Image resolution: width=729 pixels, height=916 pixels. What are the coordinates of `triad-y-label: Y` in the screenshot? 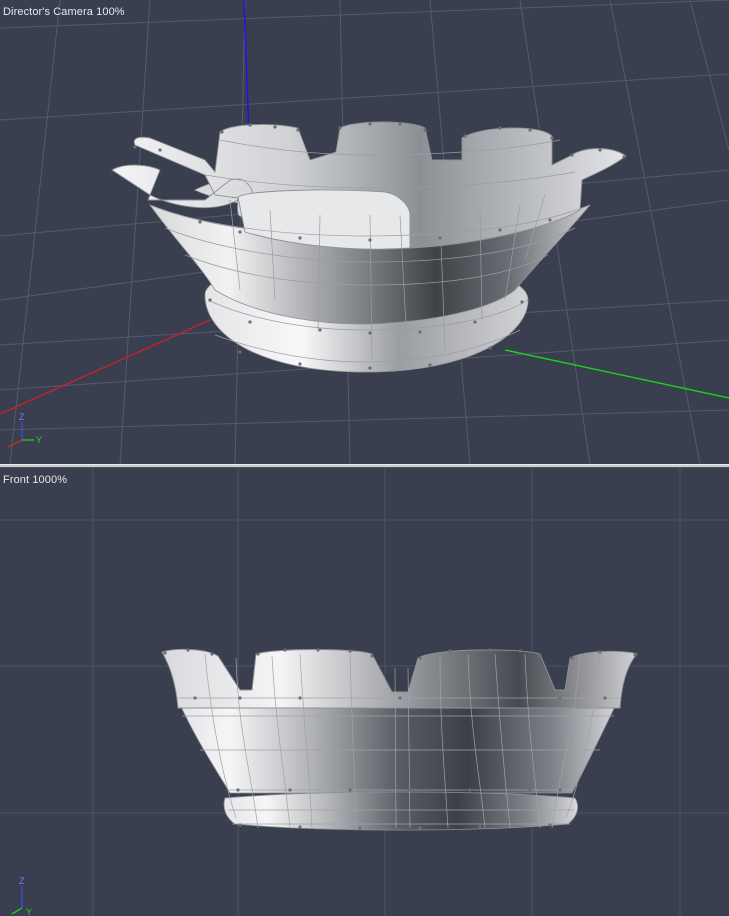 It's located at (39, 440).